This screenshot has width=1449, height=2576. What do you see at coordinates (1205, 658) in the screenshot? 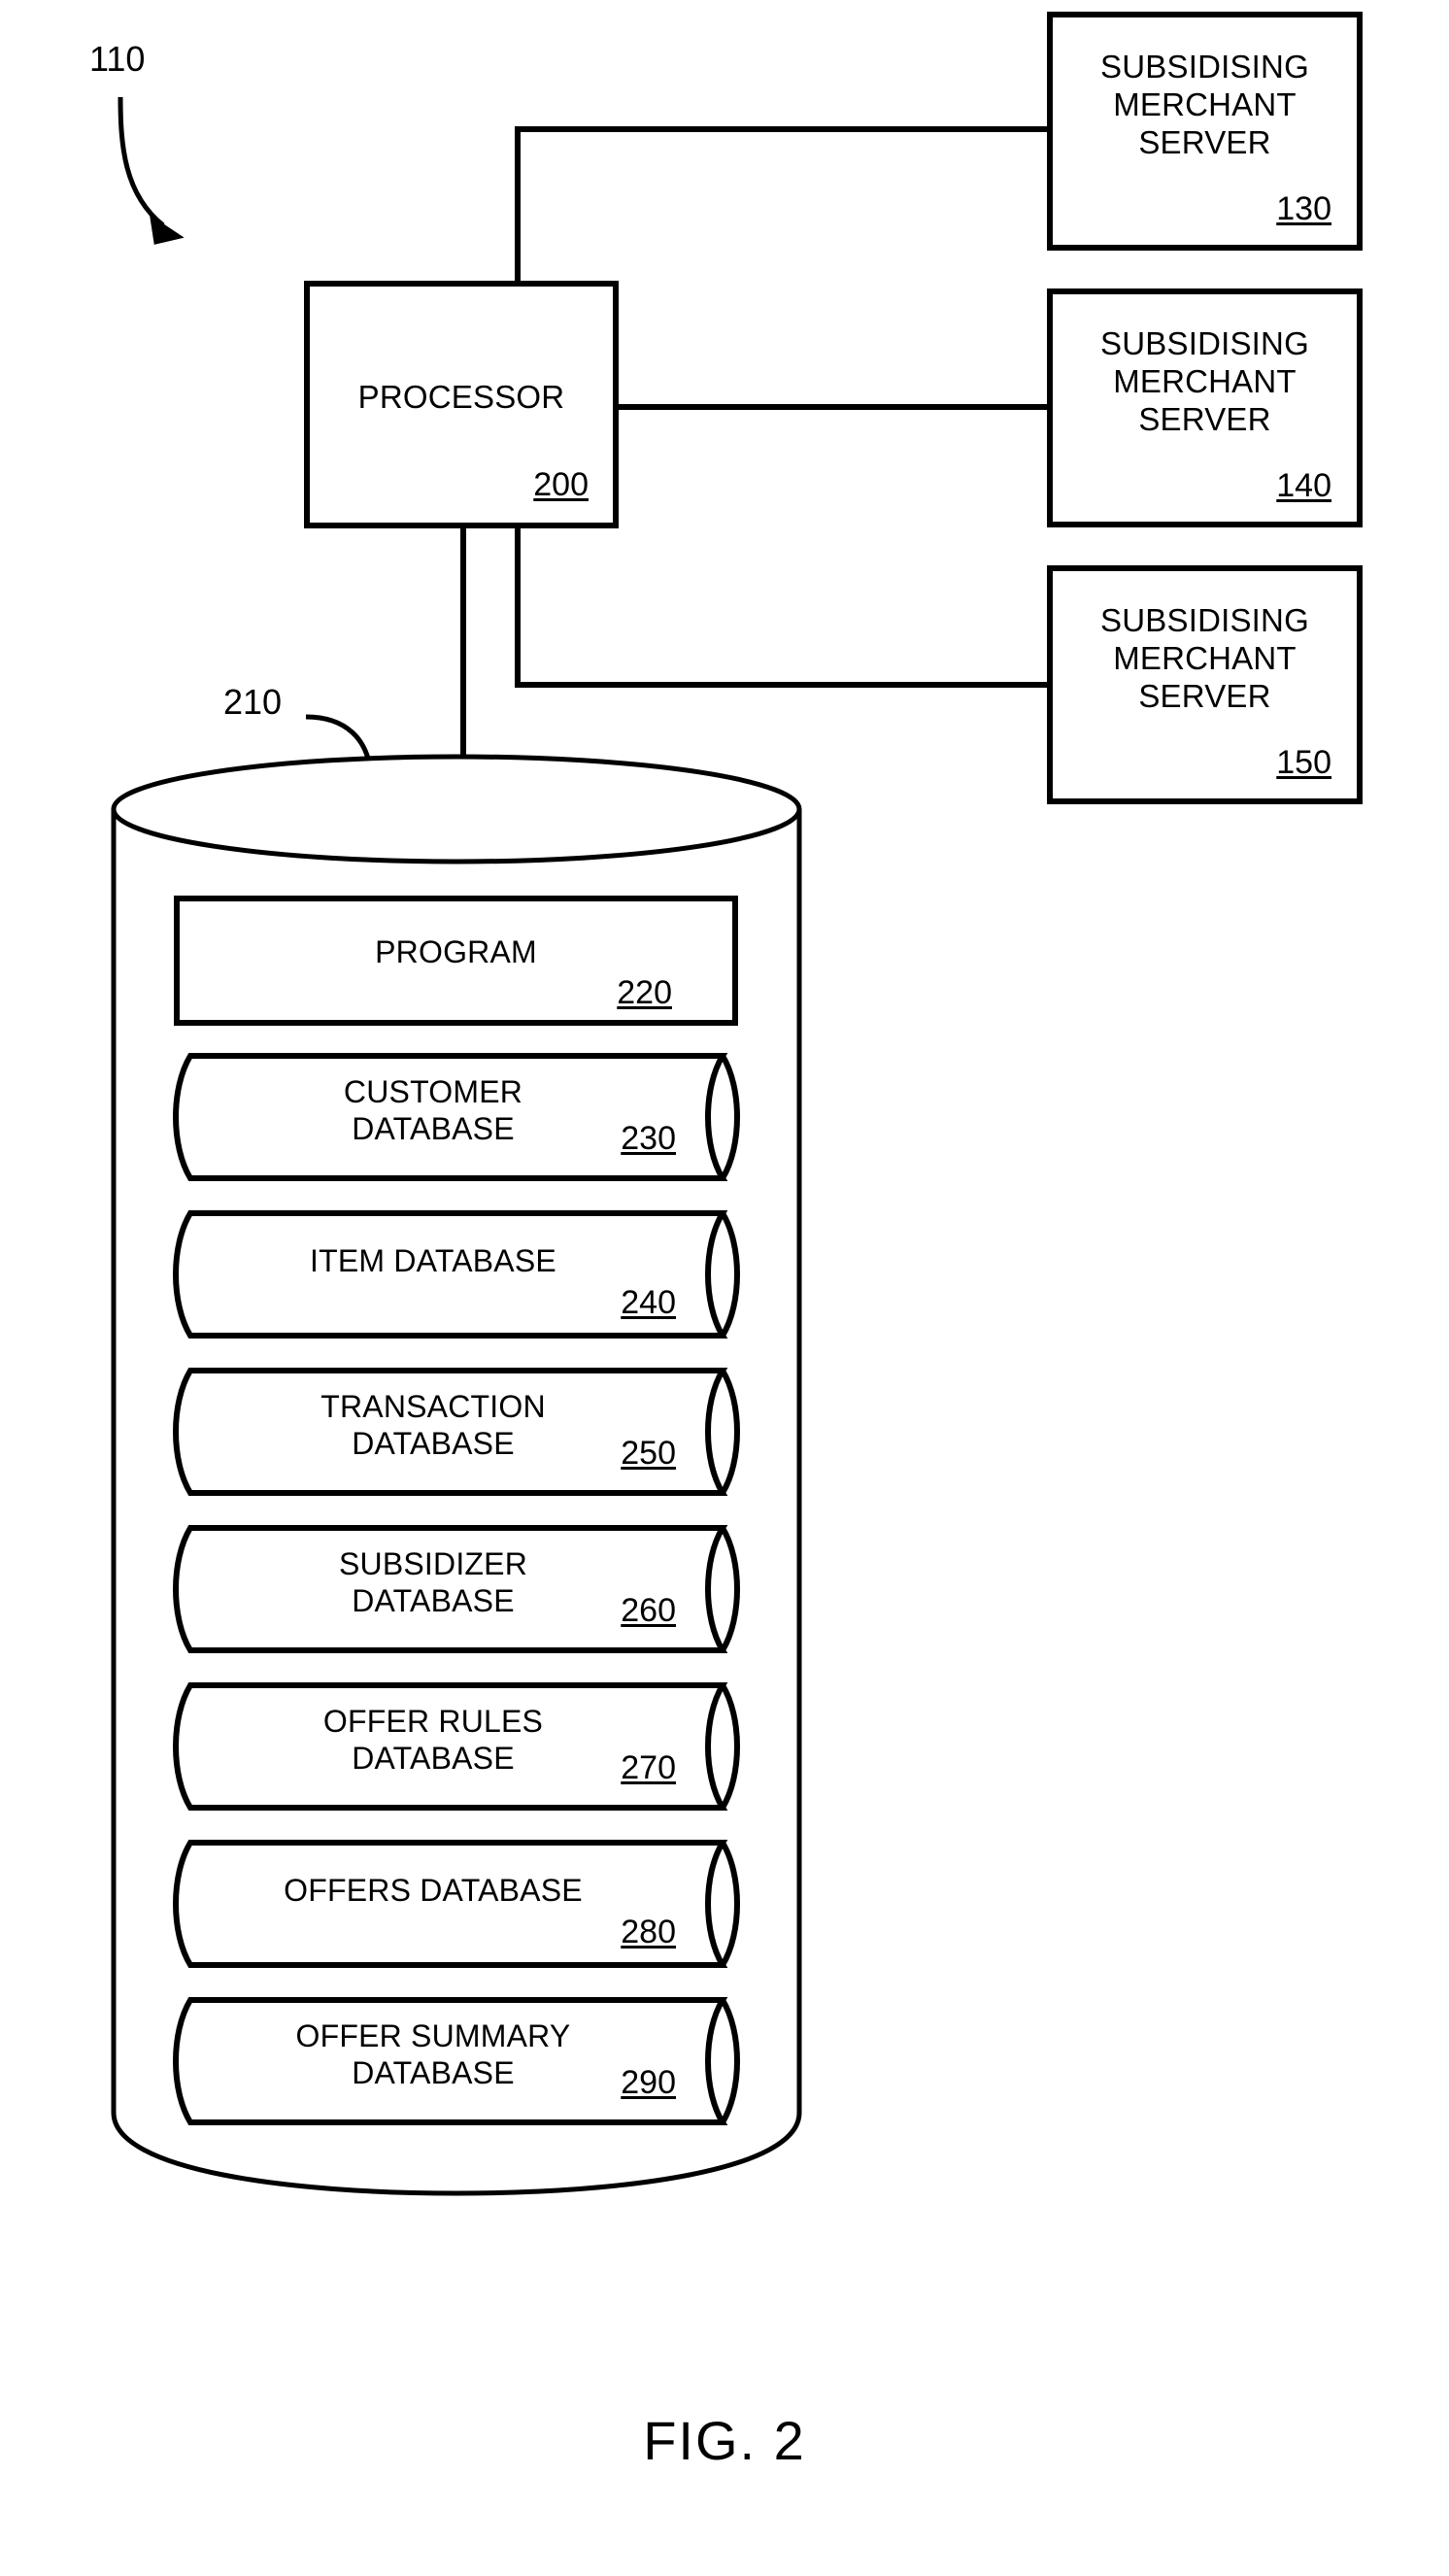
I see `server-150-label: SUBSIDISING MERCHANT SERVER` at bounding box center [1205, 658].